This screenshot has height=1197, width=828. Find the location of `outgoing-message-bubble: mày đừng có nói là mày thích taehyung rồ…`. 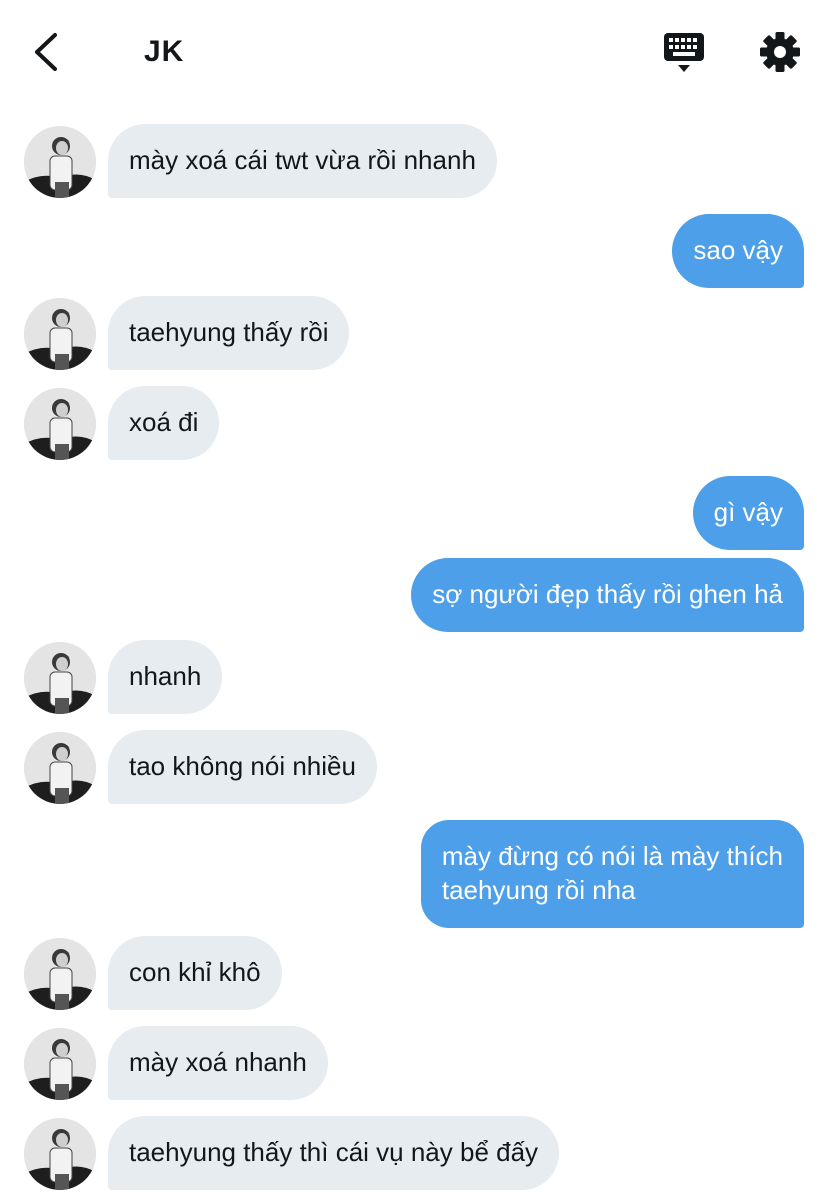

outgoing-message-bubble: mày đừng có nói là mày thích taehyung rồ… is located at coordinates (612, 874).